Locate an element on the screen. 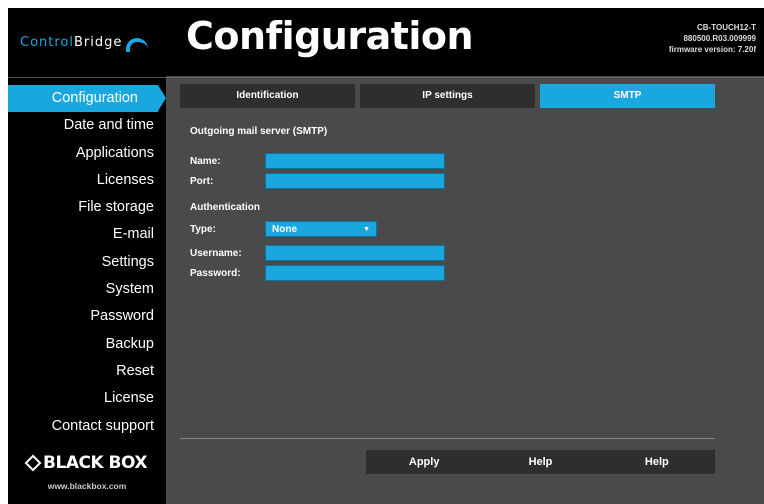  username-input is located at coordinates (355, 253).